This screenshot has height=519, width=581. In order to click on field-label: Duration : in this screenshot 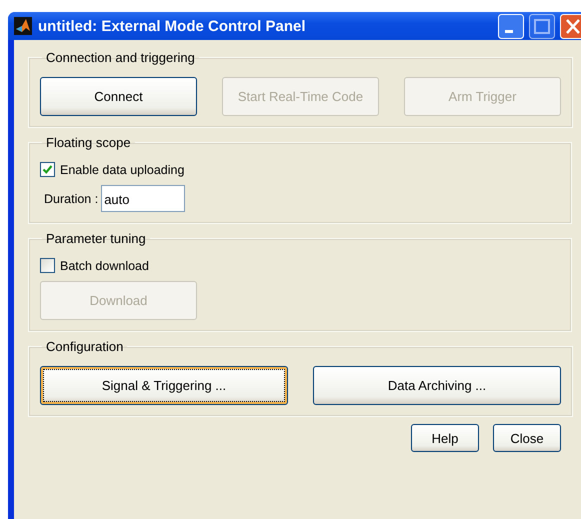, I will do `click(71, 199)`.